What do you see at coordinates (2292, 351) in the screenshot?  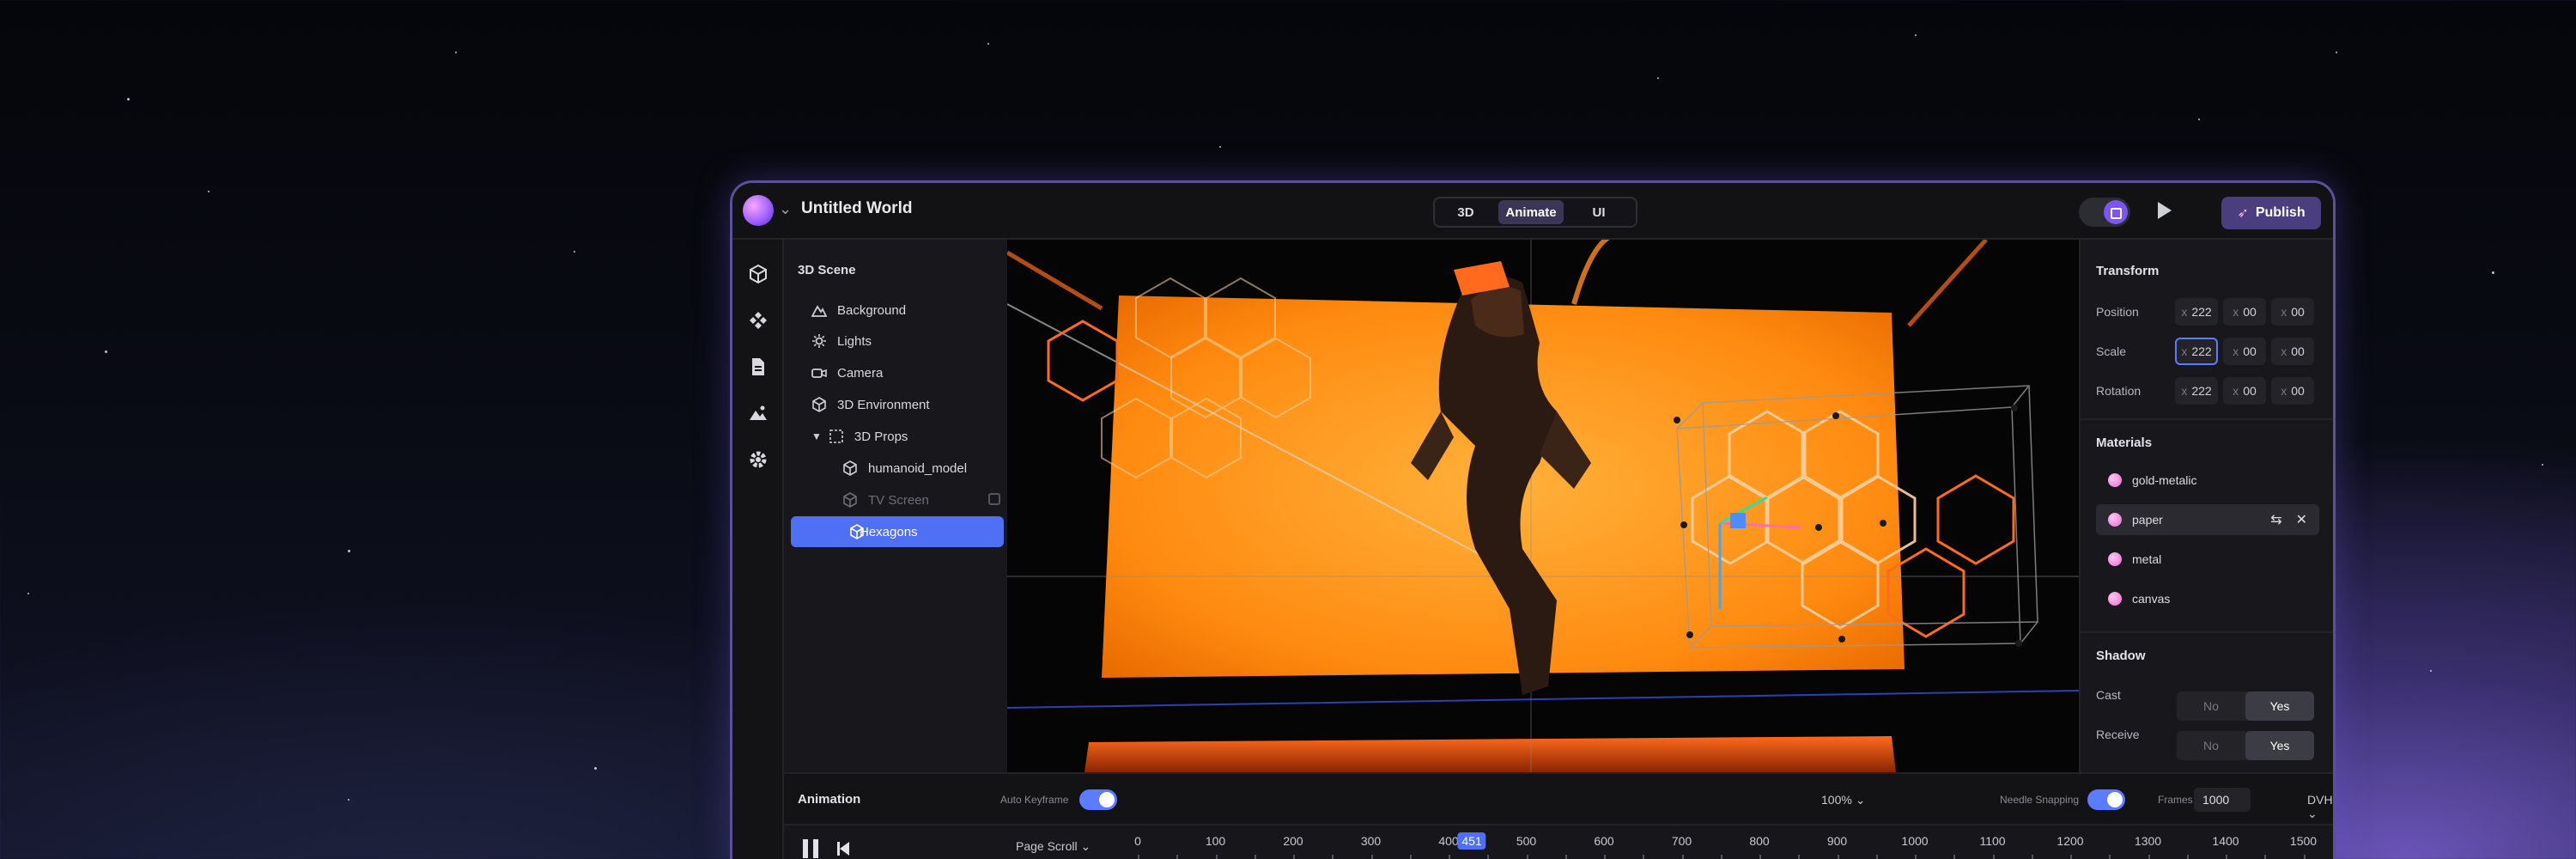 I see `scale-z-input: x 00` at bounding box center [2292, 351].